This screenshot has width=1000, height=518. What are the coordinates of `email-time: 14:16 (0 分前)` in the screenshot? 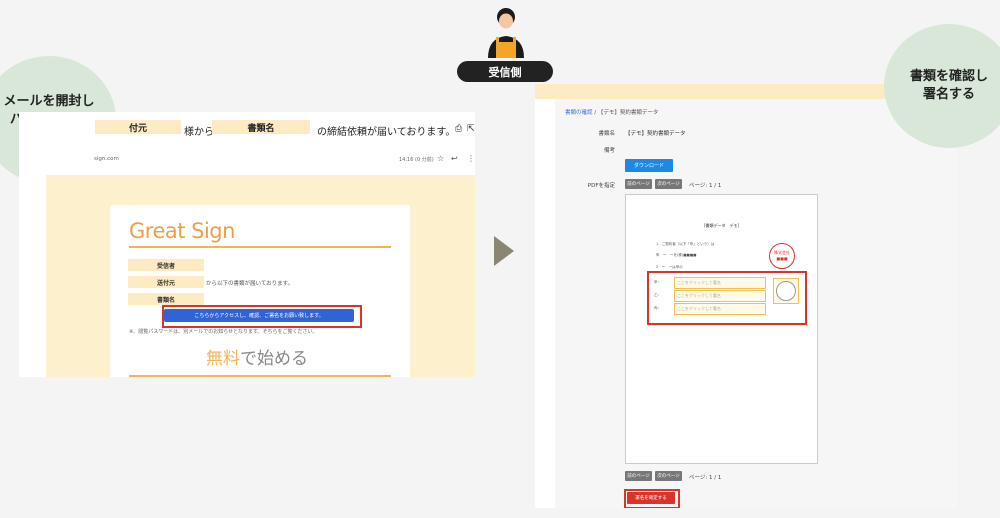 It's located at (416, 160).